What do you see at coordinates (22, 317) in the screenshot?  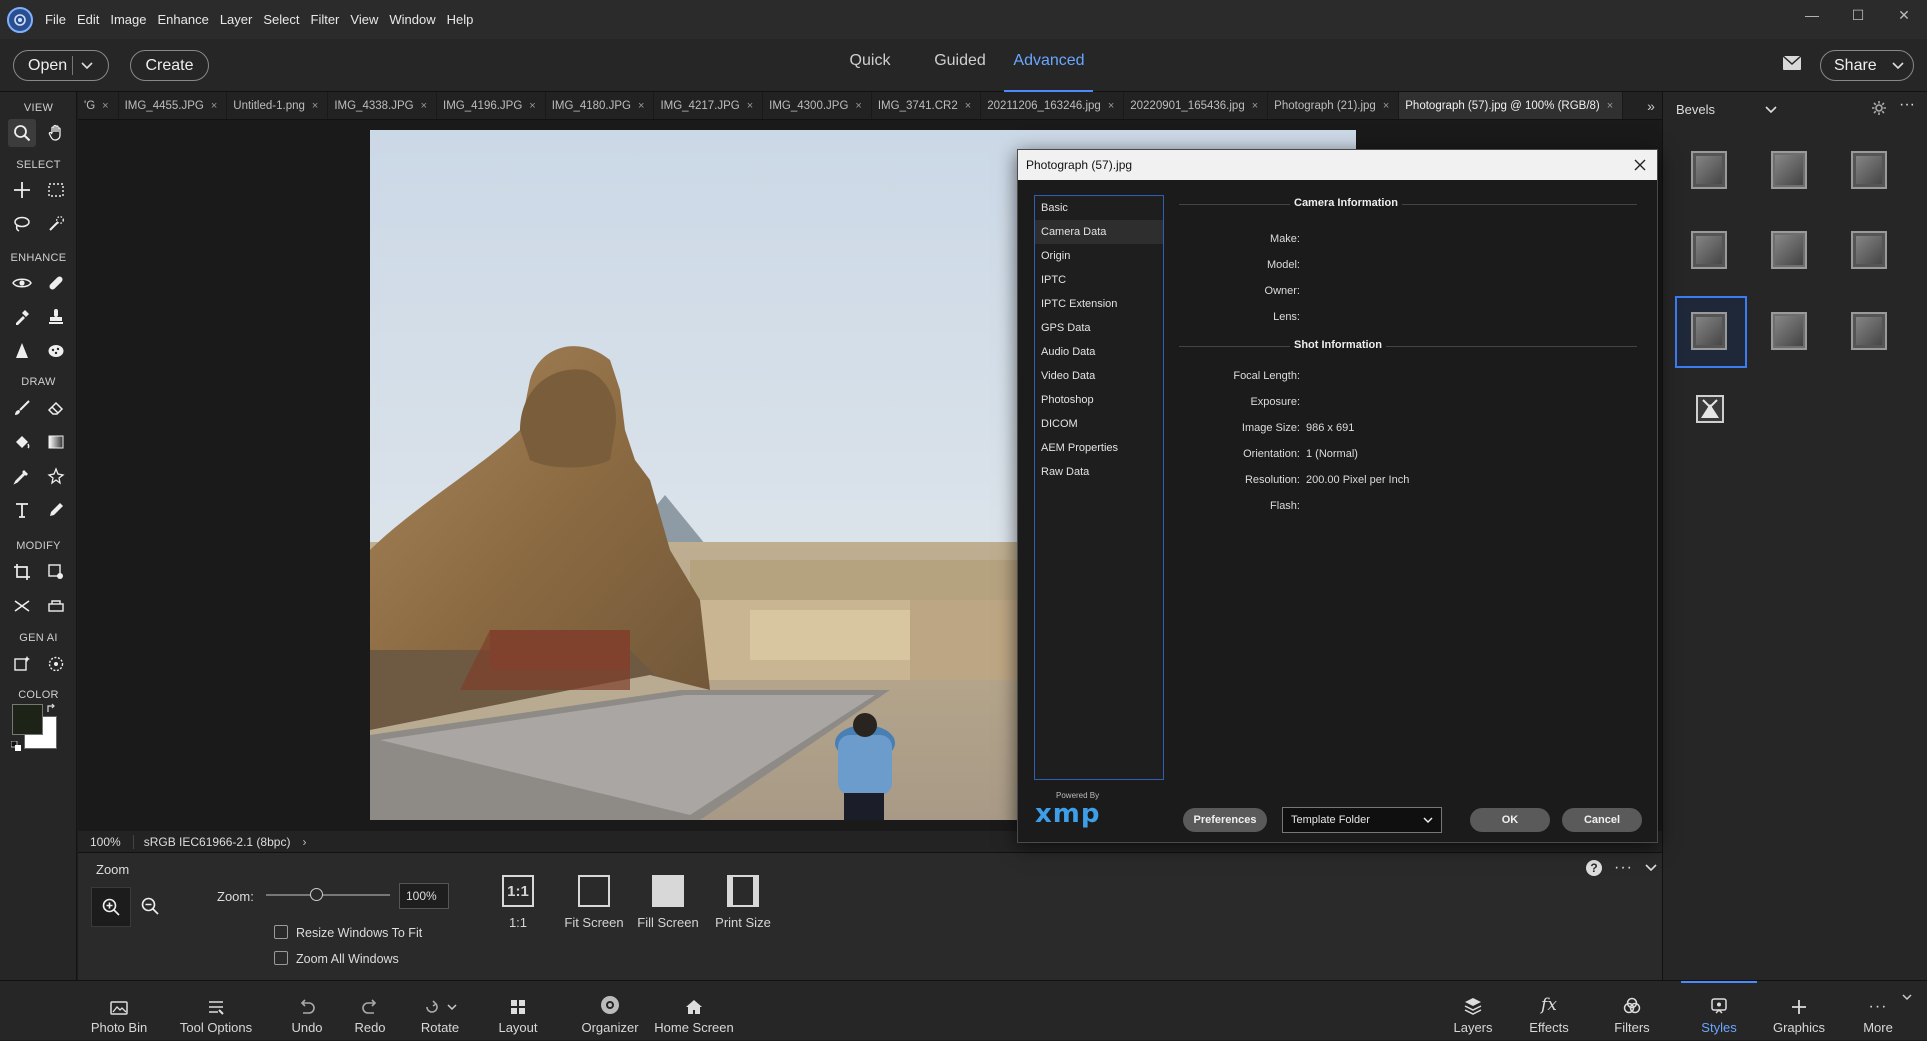 I see `smart-brush-tool-icon` at bounding box center [22, 317].